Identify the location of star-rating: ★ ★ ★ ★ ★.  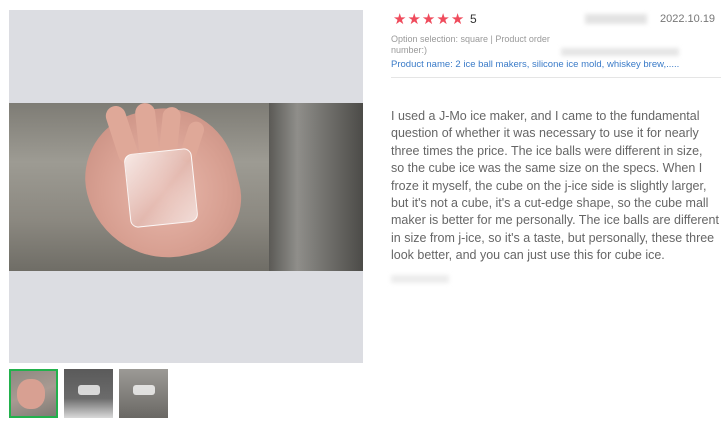
(428, 19).